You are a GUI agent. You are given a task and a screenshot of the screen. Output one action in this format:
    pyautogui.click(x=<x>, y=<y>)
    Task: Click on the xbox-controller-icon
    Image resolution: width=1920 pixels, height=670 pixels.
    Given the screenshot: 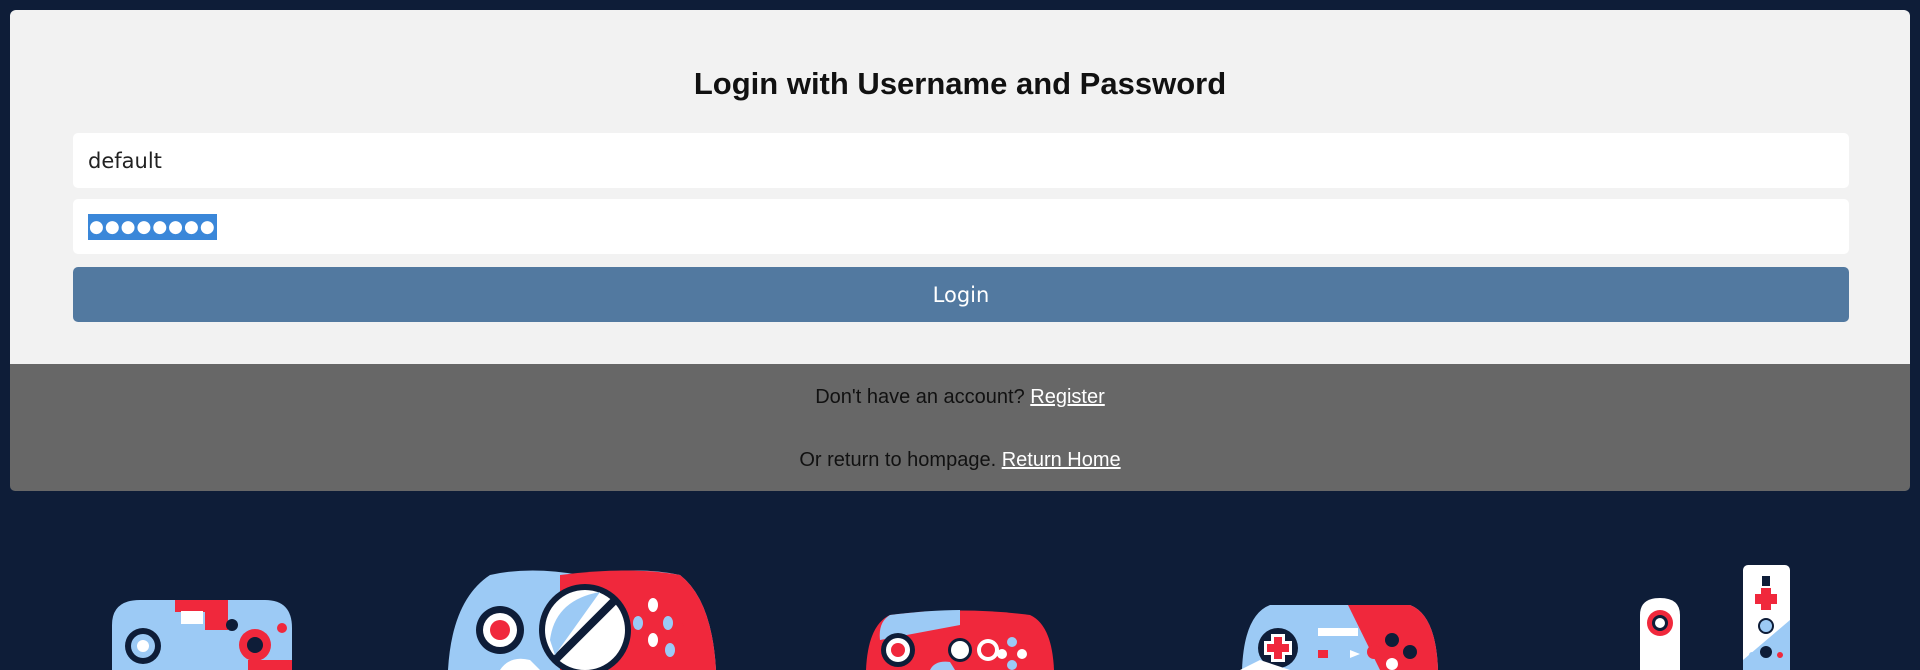 What is the action you would take?
    pyautogui.click(x=582, y=620)
    